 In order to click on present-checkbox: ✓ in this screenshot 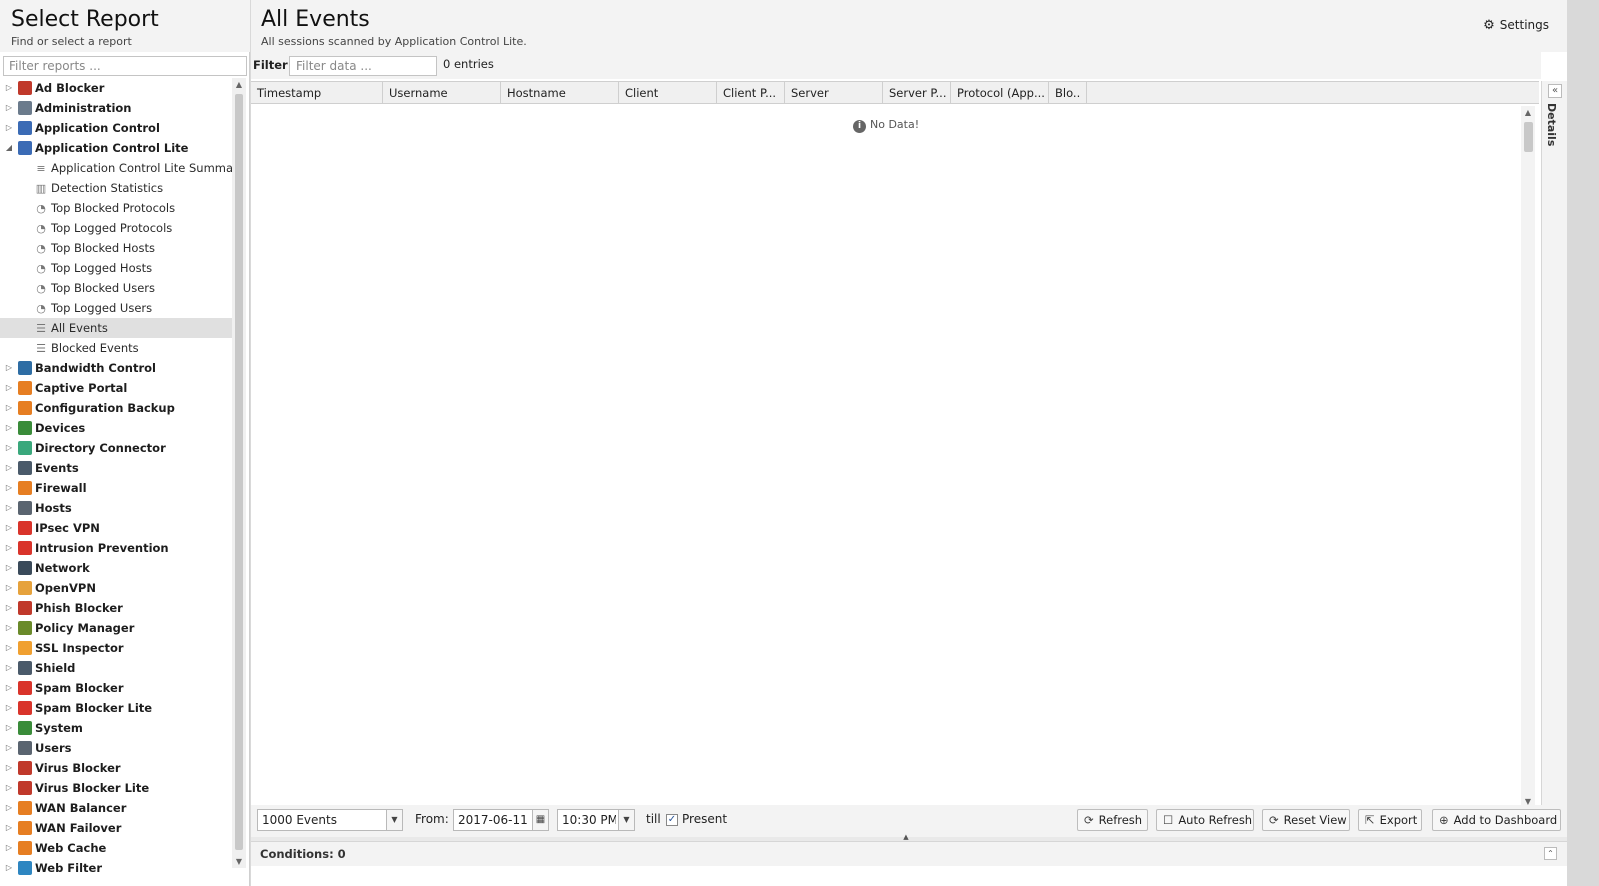, I will do `click(672, 820)`.